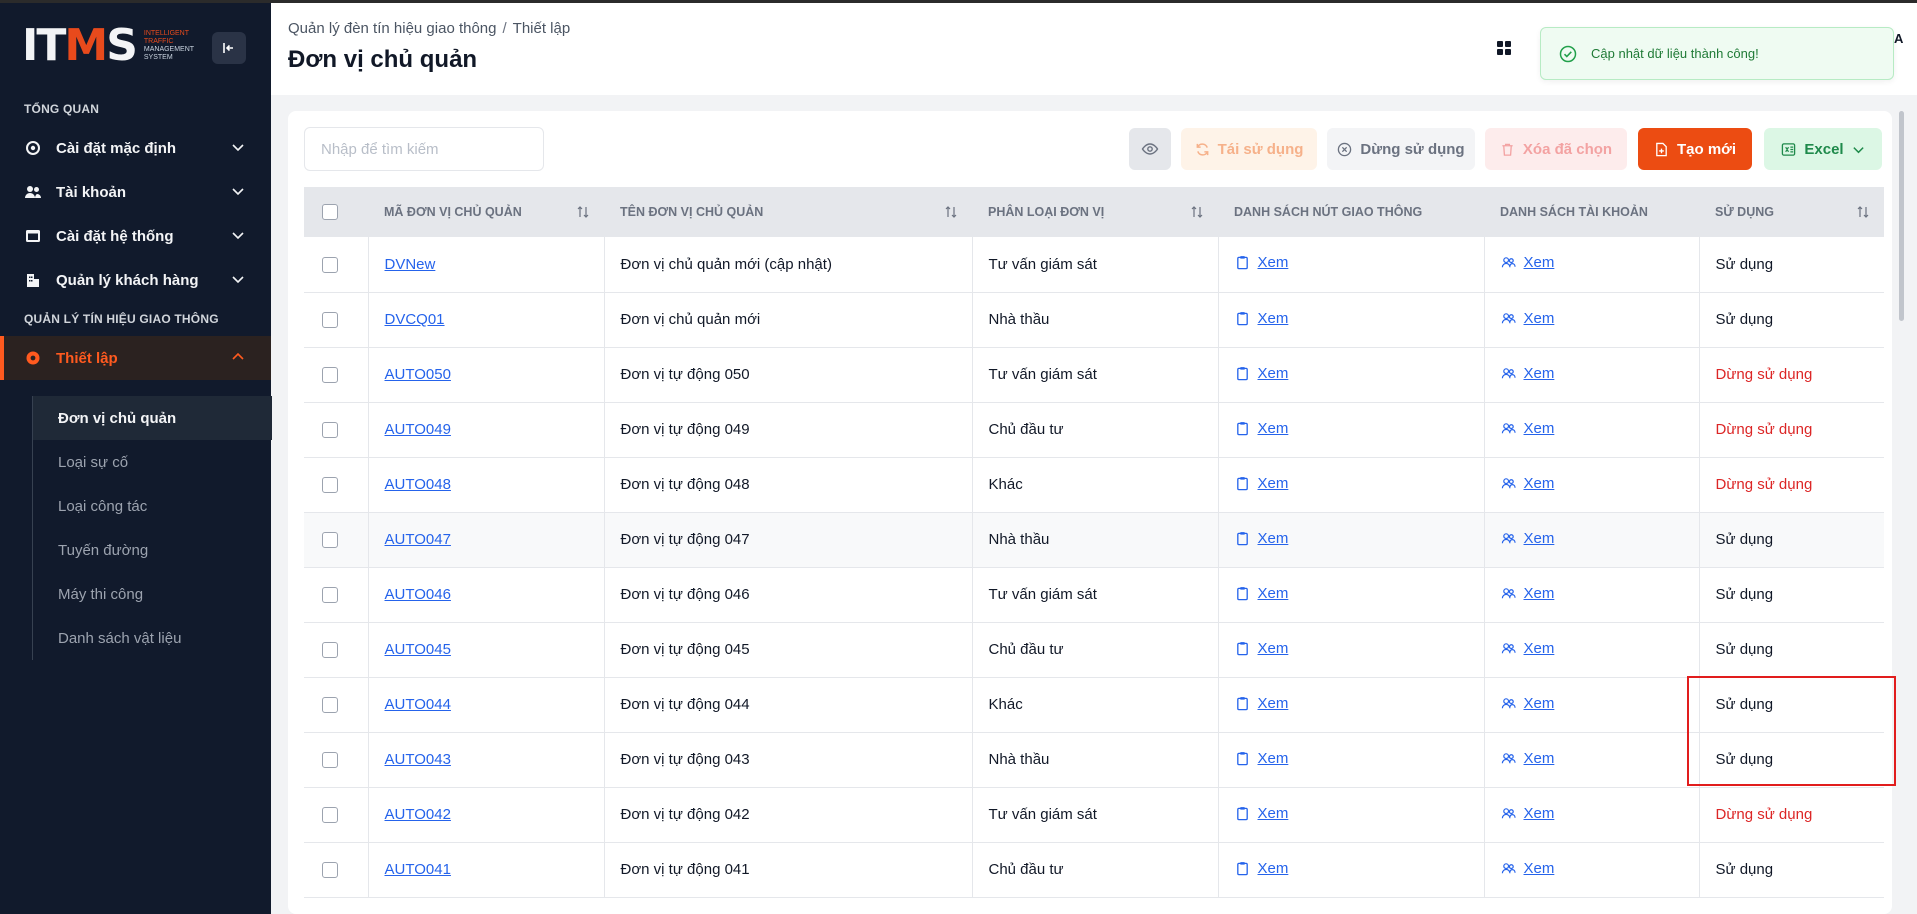 Image resolution: width=1917 pixels, height=914 pixels. What do you see at coordinates (392, 28) in the screenshot?
I see `breadcrumb-item: Quản lý đèn tín hiệu giao thông` at bounding box center [392, 28].